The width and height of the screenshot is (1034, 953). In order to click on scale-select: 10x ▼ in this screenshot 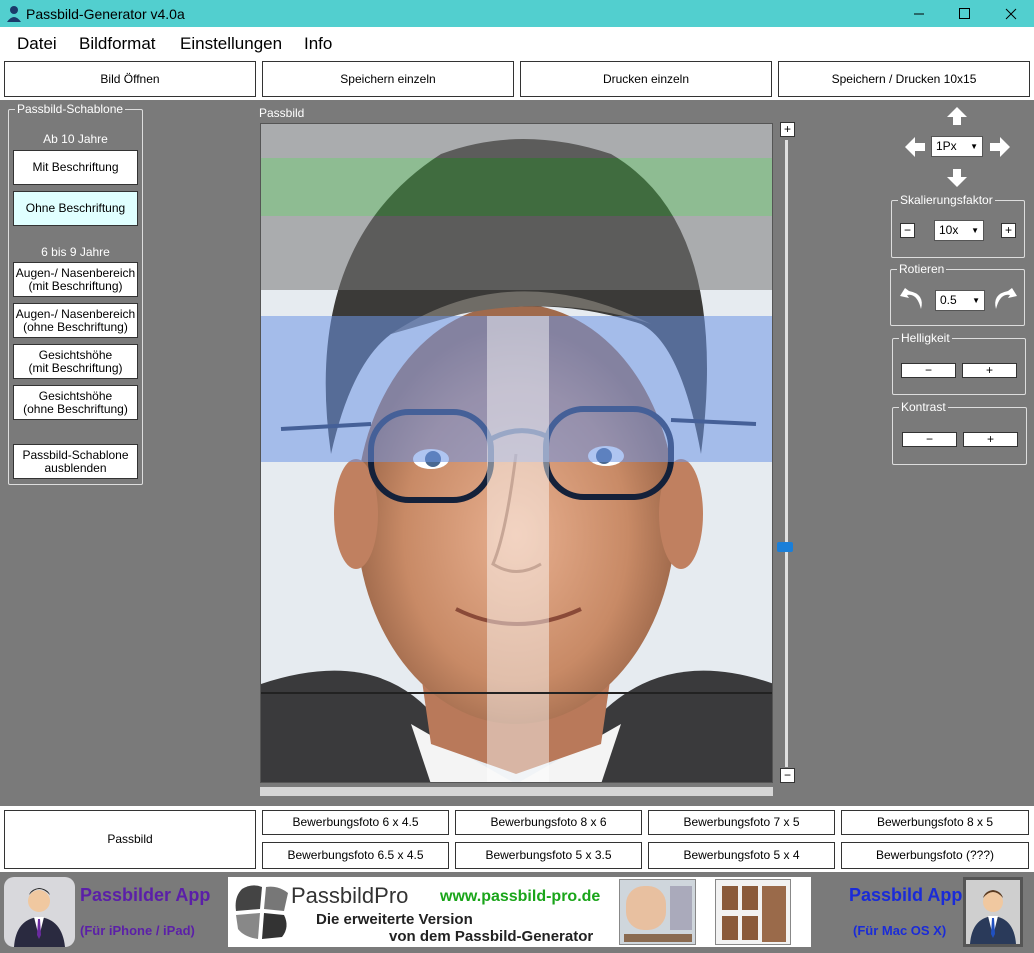, I will do `click(959, 230)`.